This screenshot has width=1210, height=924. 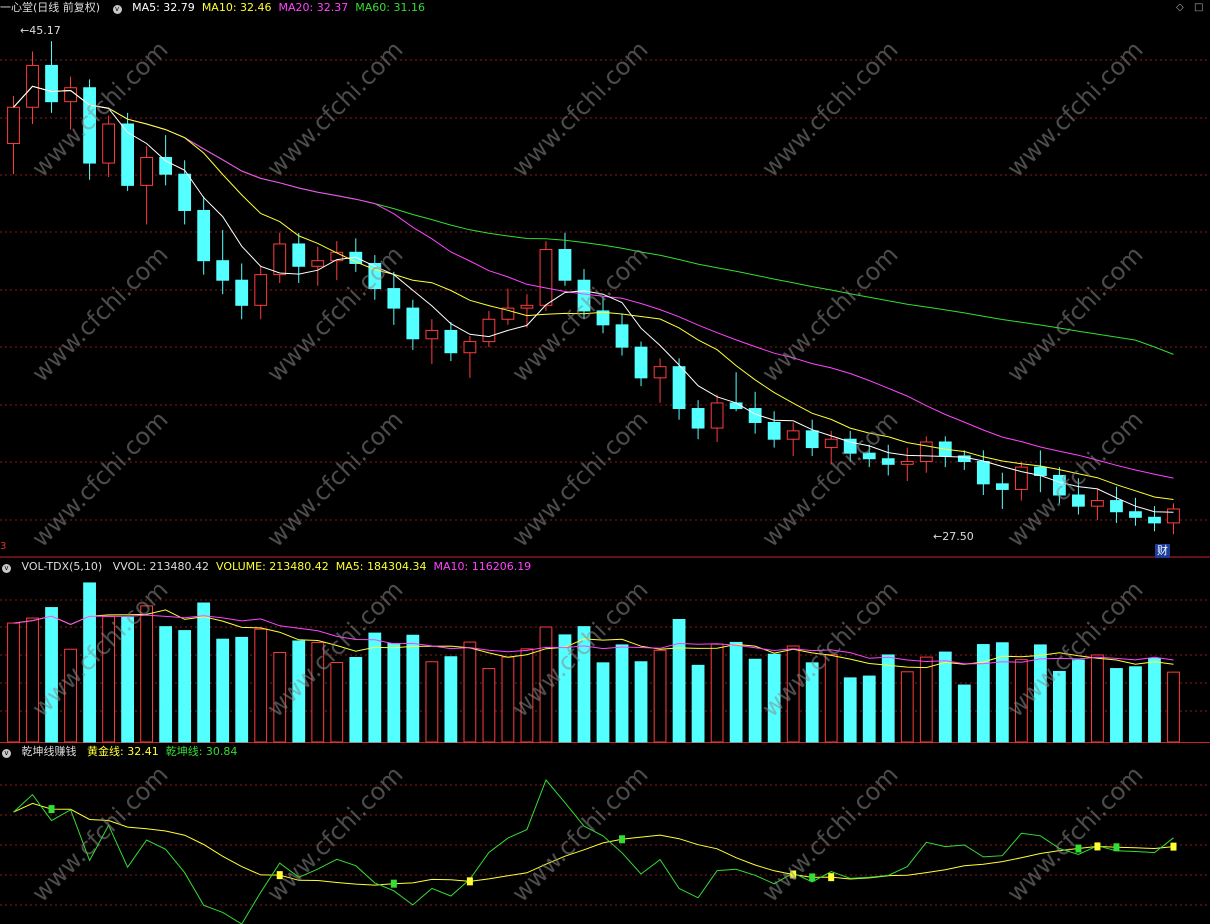 I want to click on golden-line, so click(x=593, y=844).